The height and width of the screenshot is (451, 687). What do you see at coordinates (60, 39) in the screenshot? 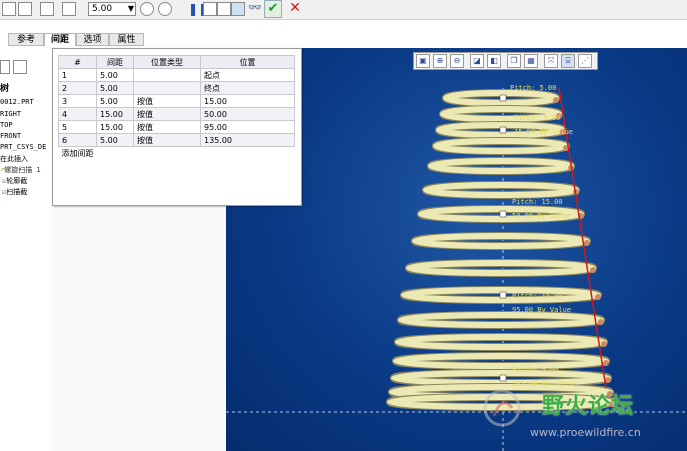
I see `tab-pitch: 间距` at bounding box center [60, 39].